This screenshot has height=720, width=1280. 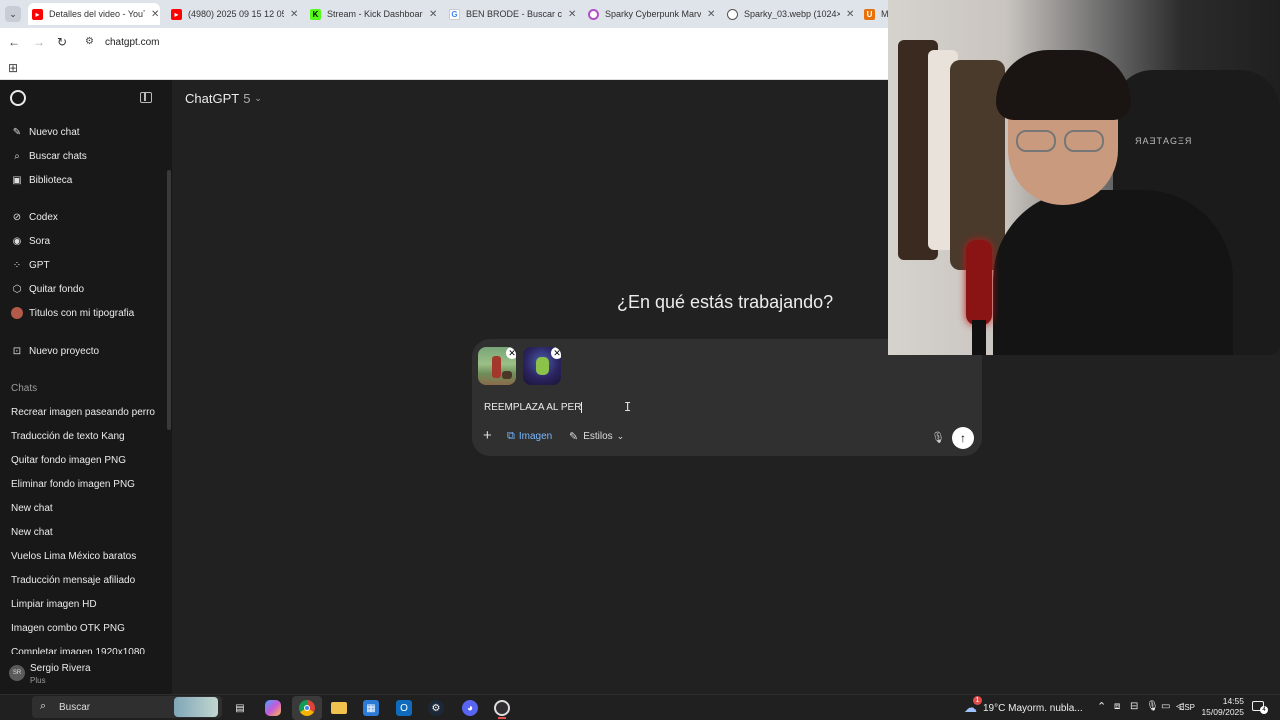 What do you see at coordinates (650, 14) in the screenshot?
I see `browser-tab: Sparky Cyberpunk Marvel ✕` at bounding box center [650, 14].